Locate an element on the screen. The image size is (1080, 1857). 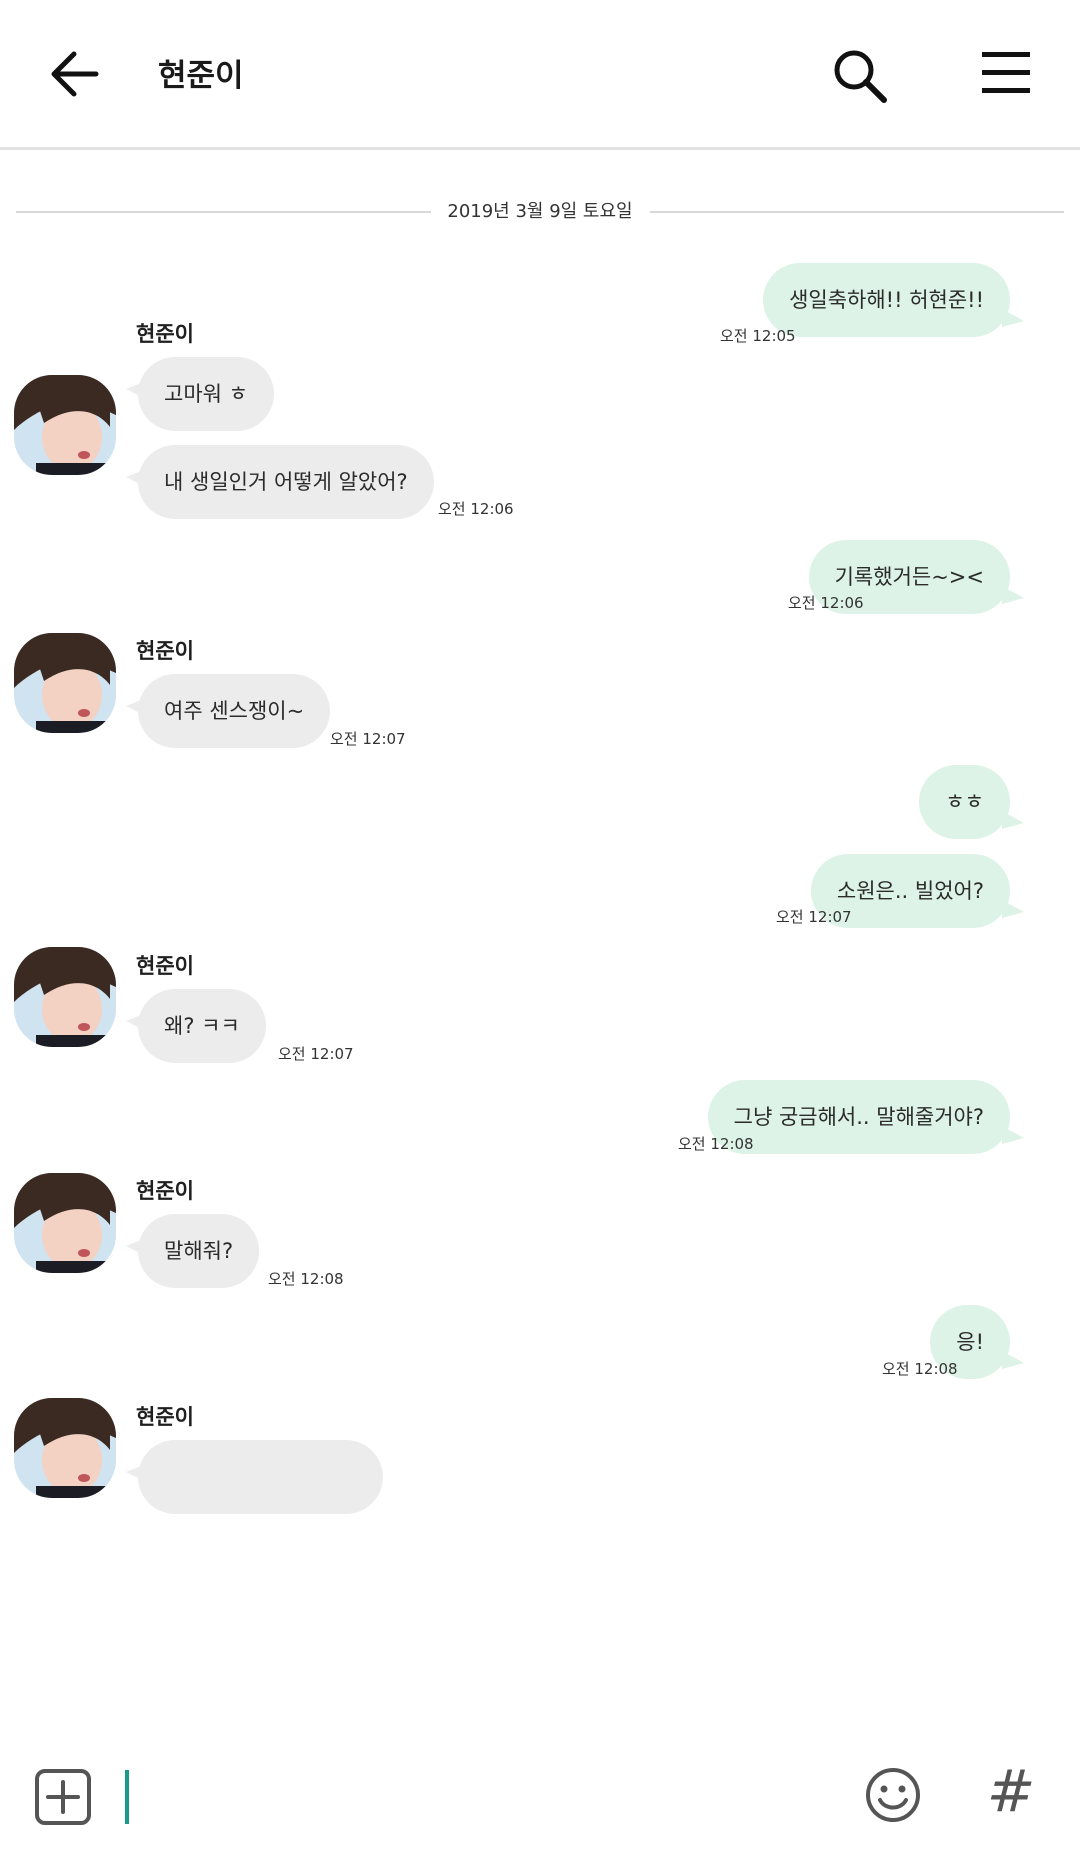
attach-button is located at coordinates (63, 1797).